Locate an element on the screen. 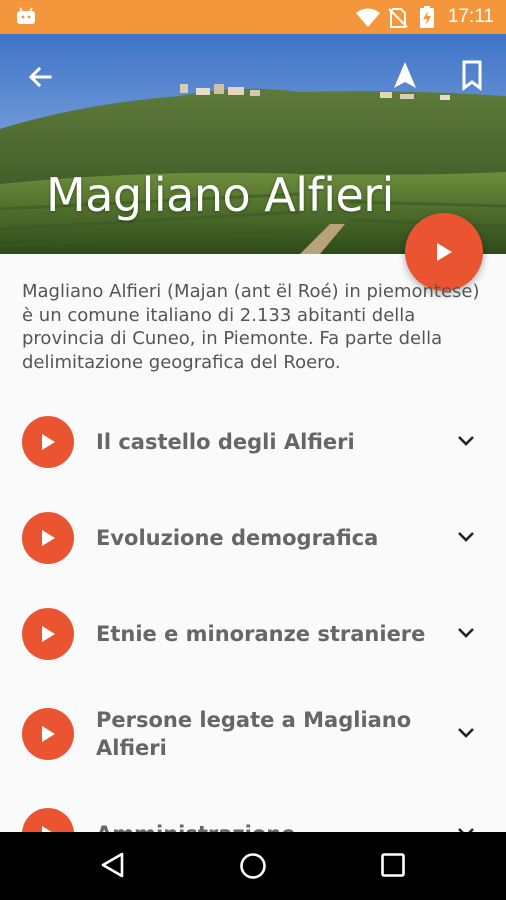 The height and width of the screenshot is (900, 506). section-label: Etnie e minoranze straniere is located at coordinates (261, 634).